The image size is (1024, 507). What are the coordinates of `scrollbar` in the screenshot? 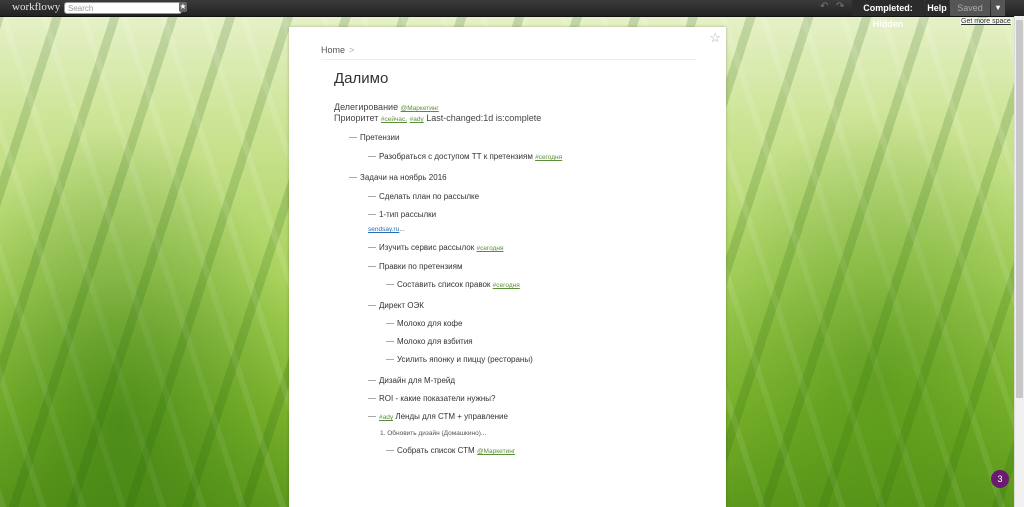 It's located at (1019, 261).